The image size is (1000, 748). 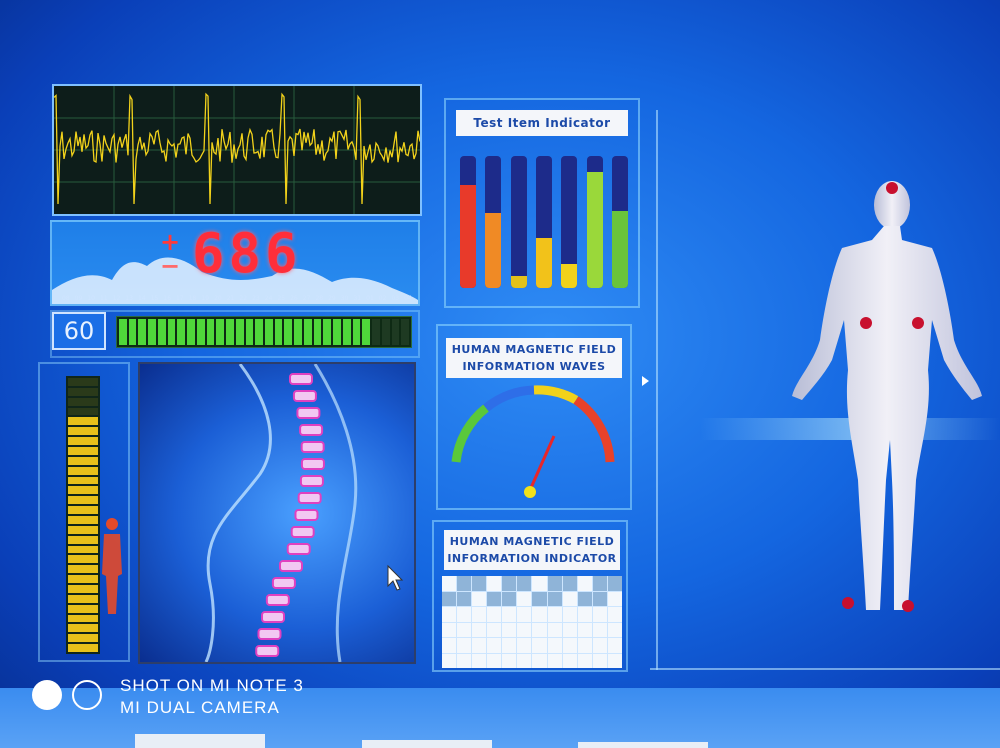 What do you see at coordinates (79, 331) in the screenshot?
I see `level-value-box: 60` at bounding box center [79, 331].